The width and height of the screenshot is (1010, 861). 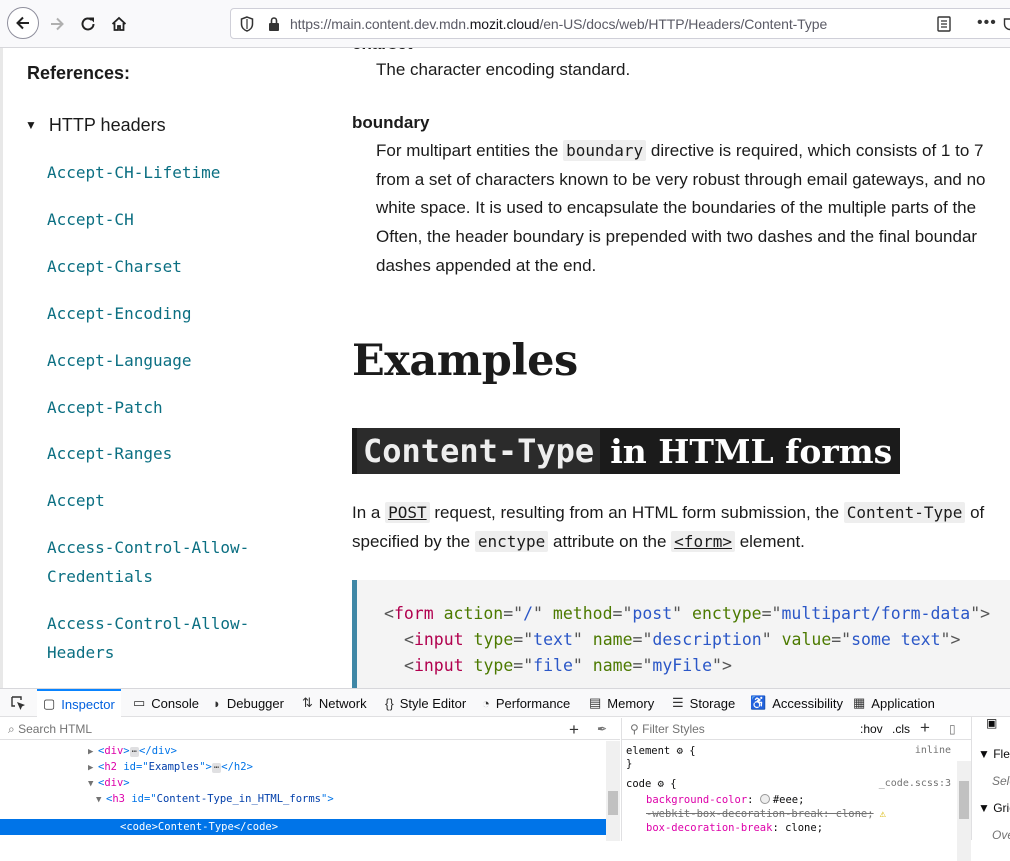 I want to click on devtools-tab-accessibility: ♿ Accessibility, so click(x=796, y=703).